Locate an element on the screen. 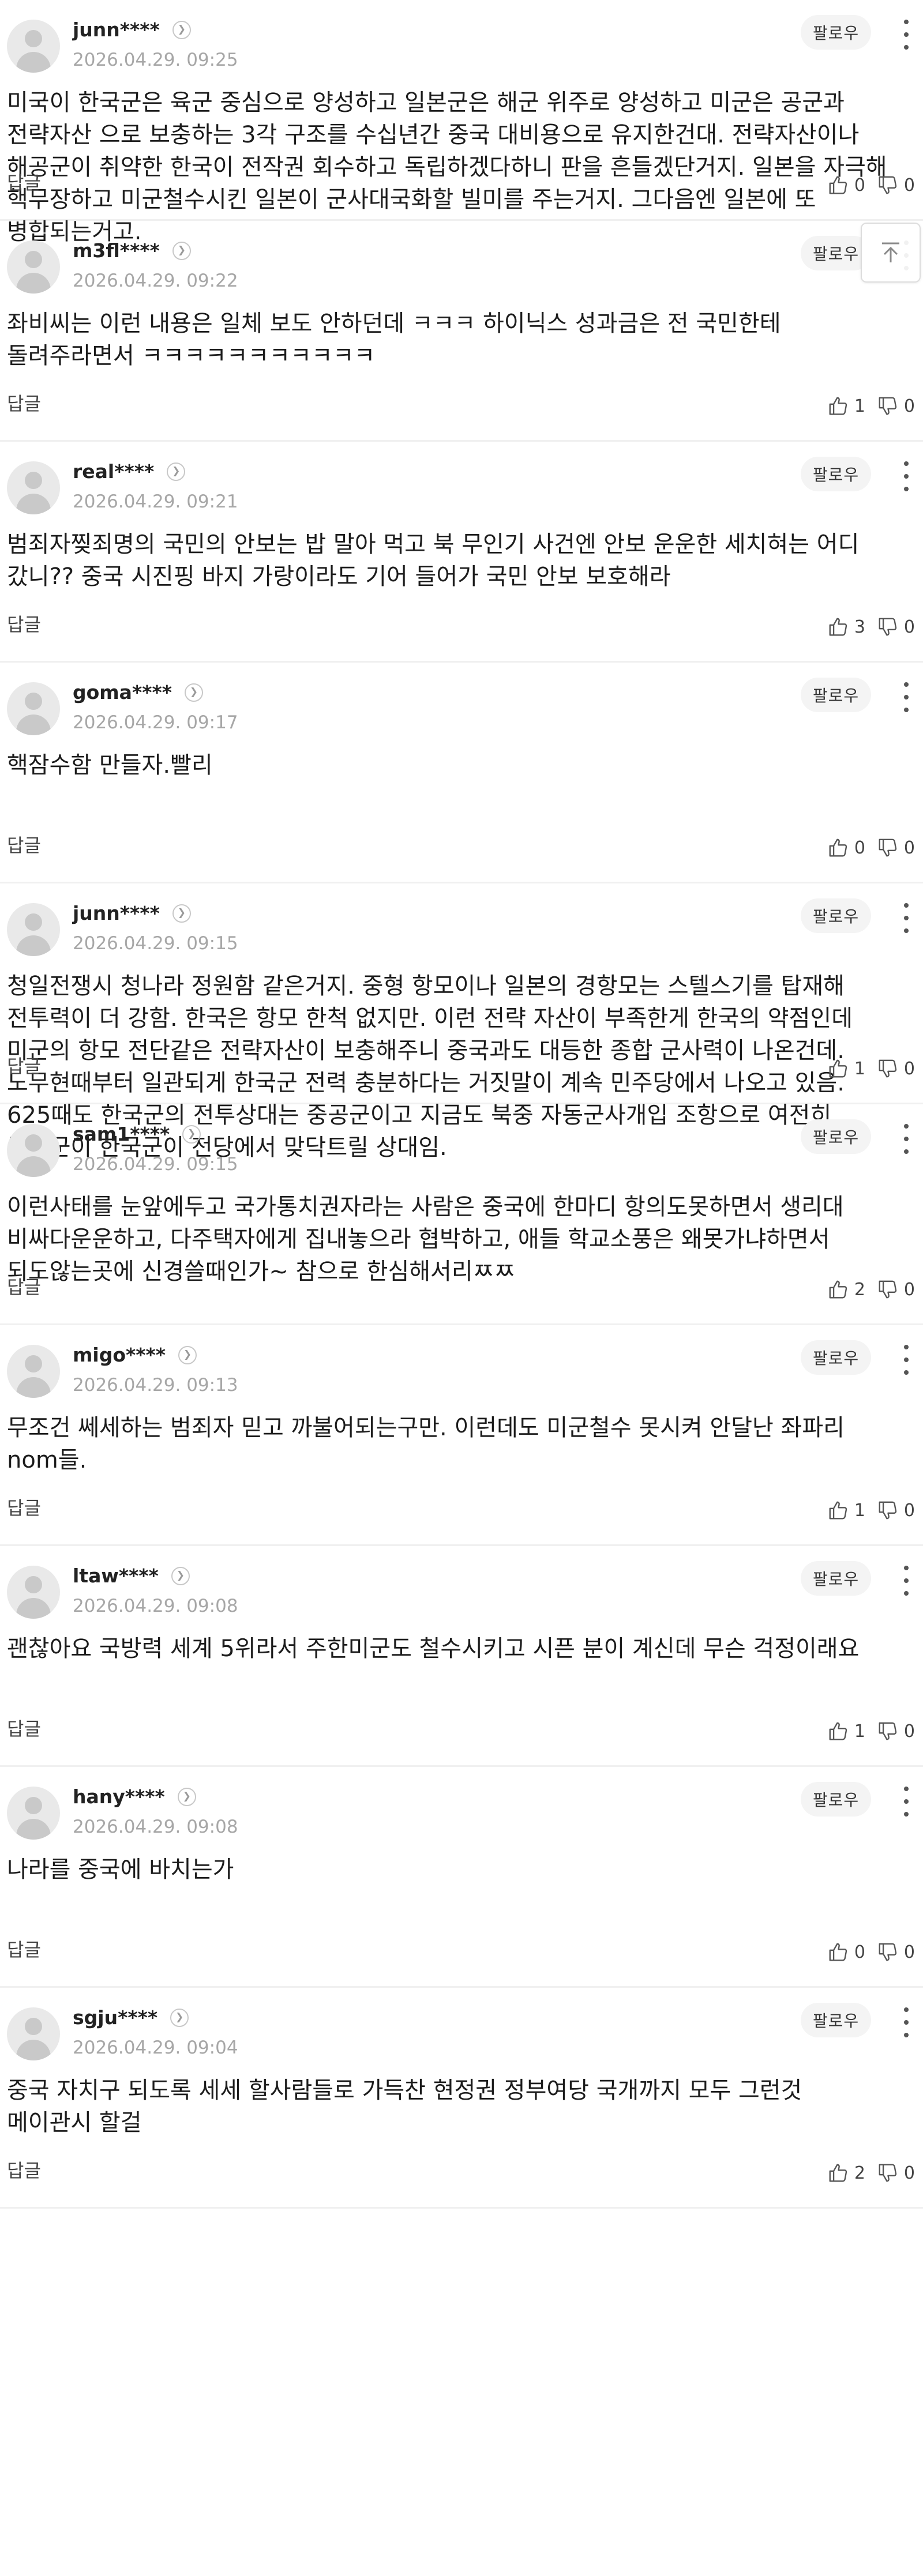  scroll-to-top-button is located at coordinates (891, 253).